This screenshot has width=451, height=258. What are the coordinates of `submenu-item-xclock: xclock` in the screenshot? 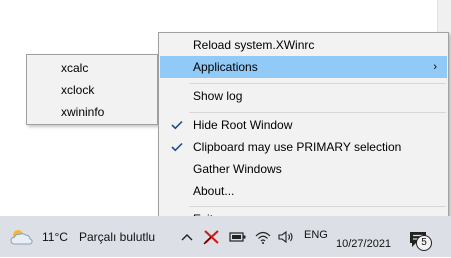 It's located at (92, 90).